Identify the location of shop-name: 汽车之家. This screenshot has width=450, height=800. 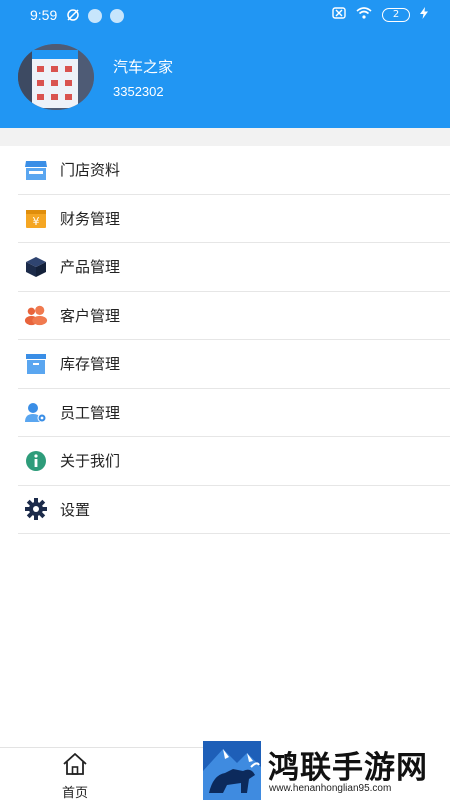
(143, 67).